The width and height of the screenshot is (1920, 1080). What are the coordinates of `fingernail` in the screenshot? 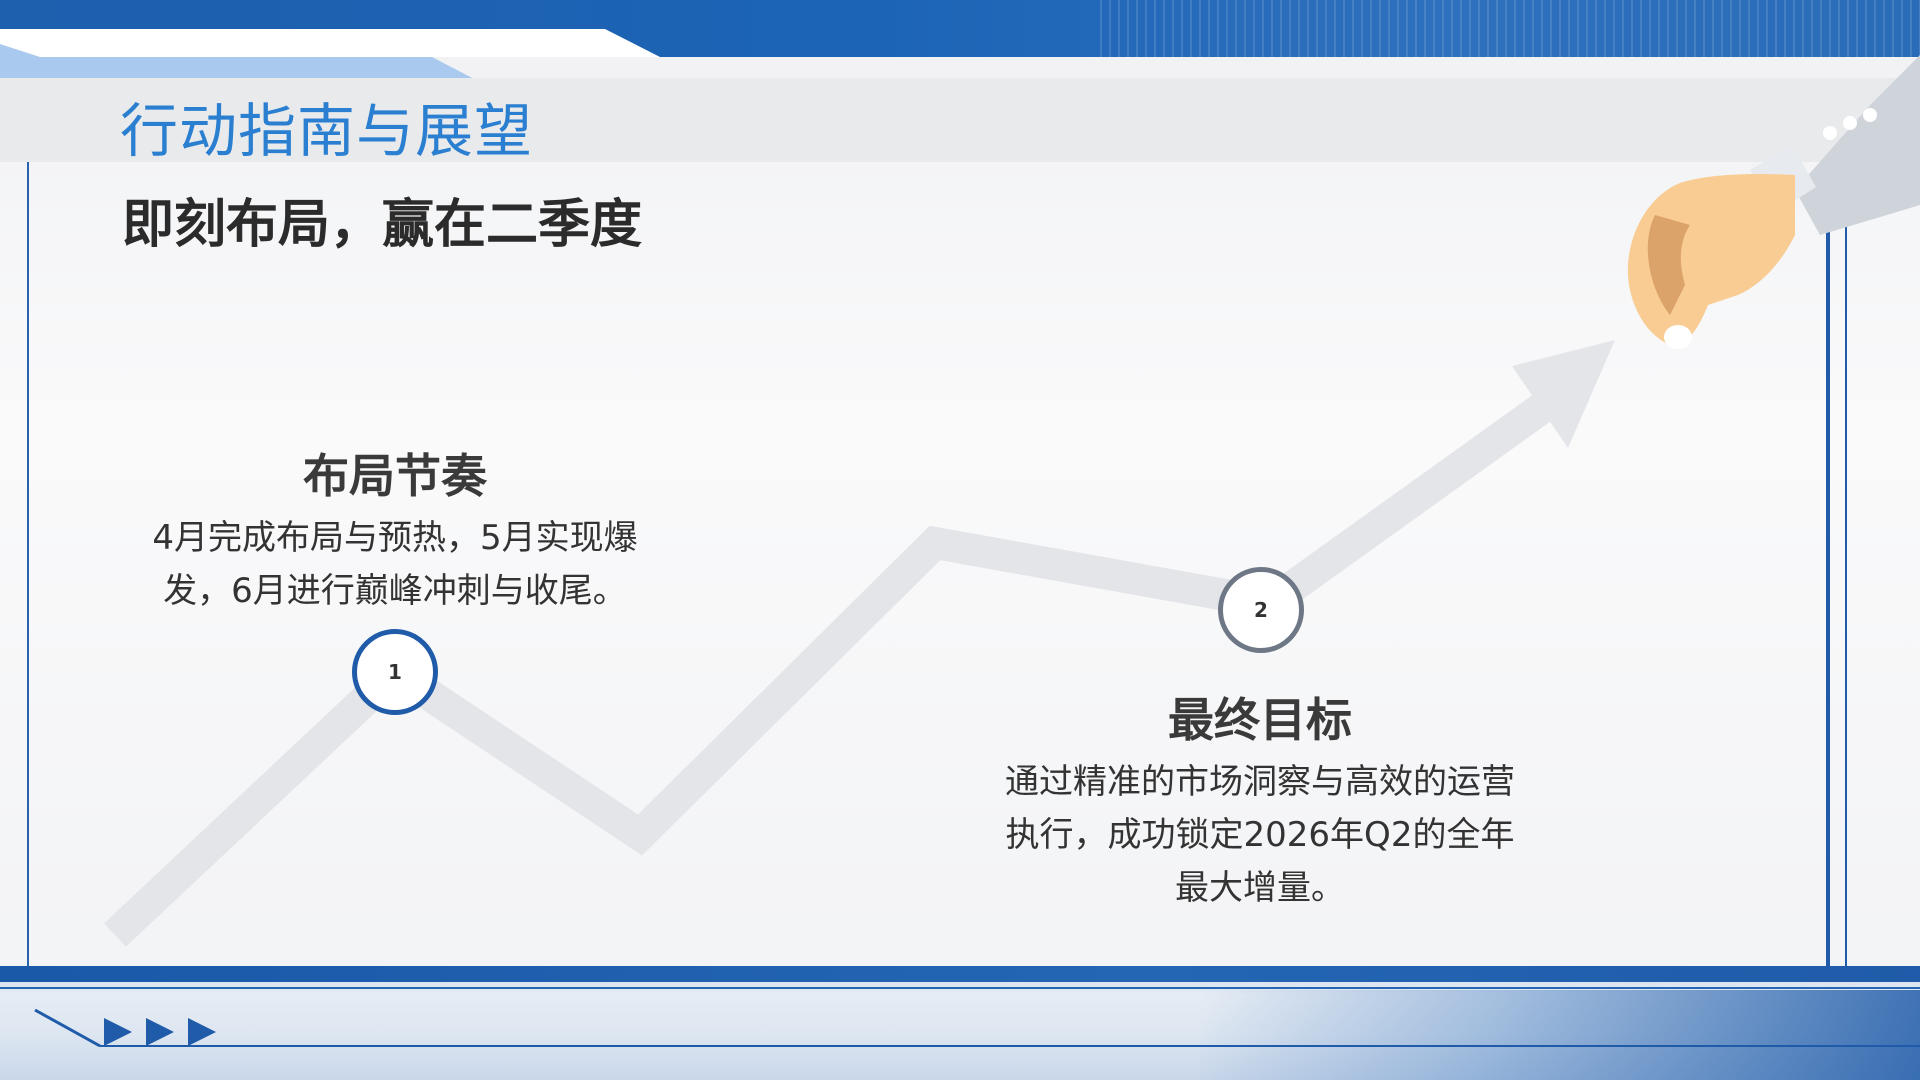 It's located at (1678, 337).